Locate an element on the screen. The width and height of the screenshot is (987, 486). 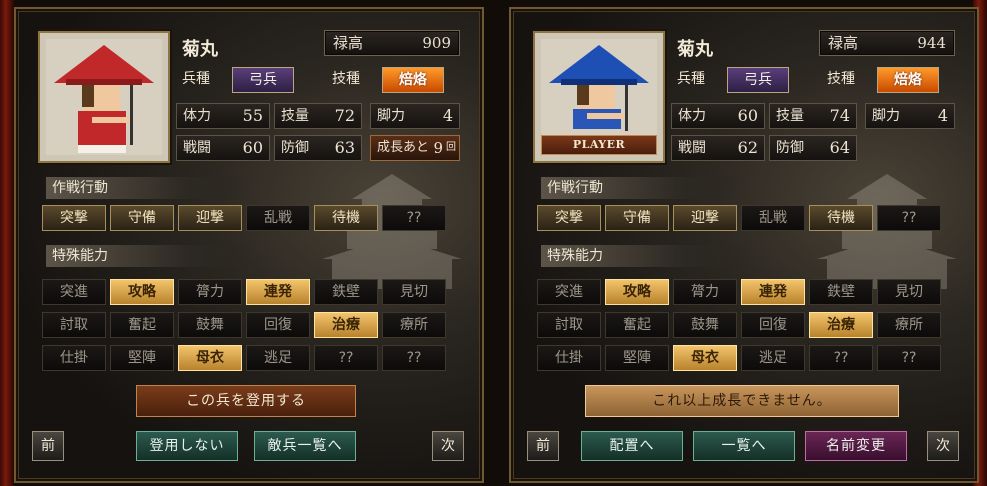
recruit-button: この兵を登用する is located at coordinates (246, 401).